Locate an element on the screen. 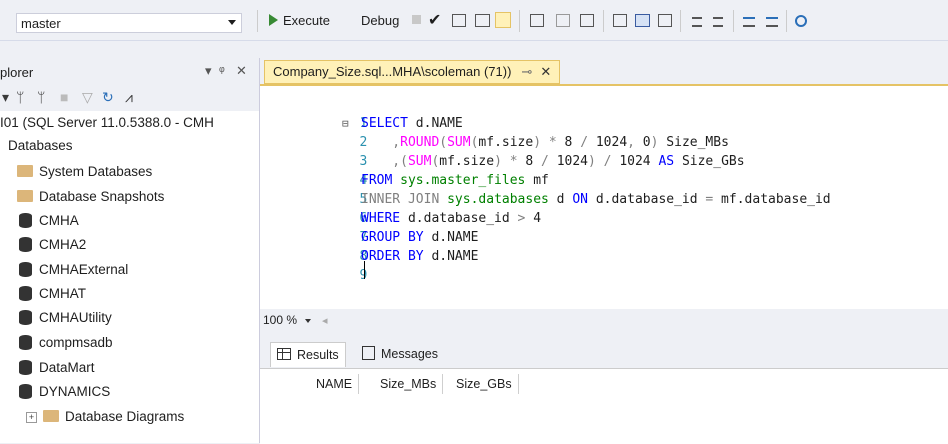 This screenshot has width=948, height=444. tree-item-system-databases: System Databases is located at coordinates (84, 172).